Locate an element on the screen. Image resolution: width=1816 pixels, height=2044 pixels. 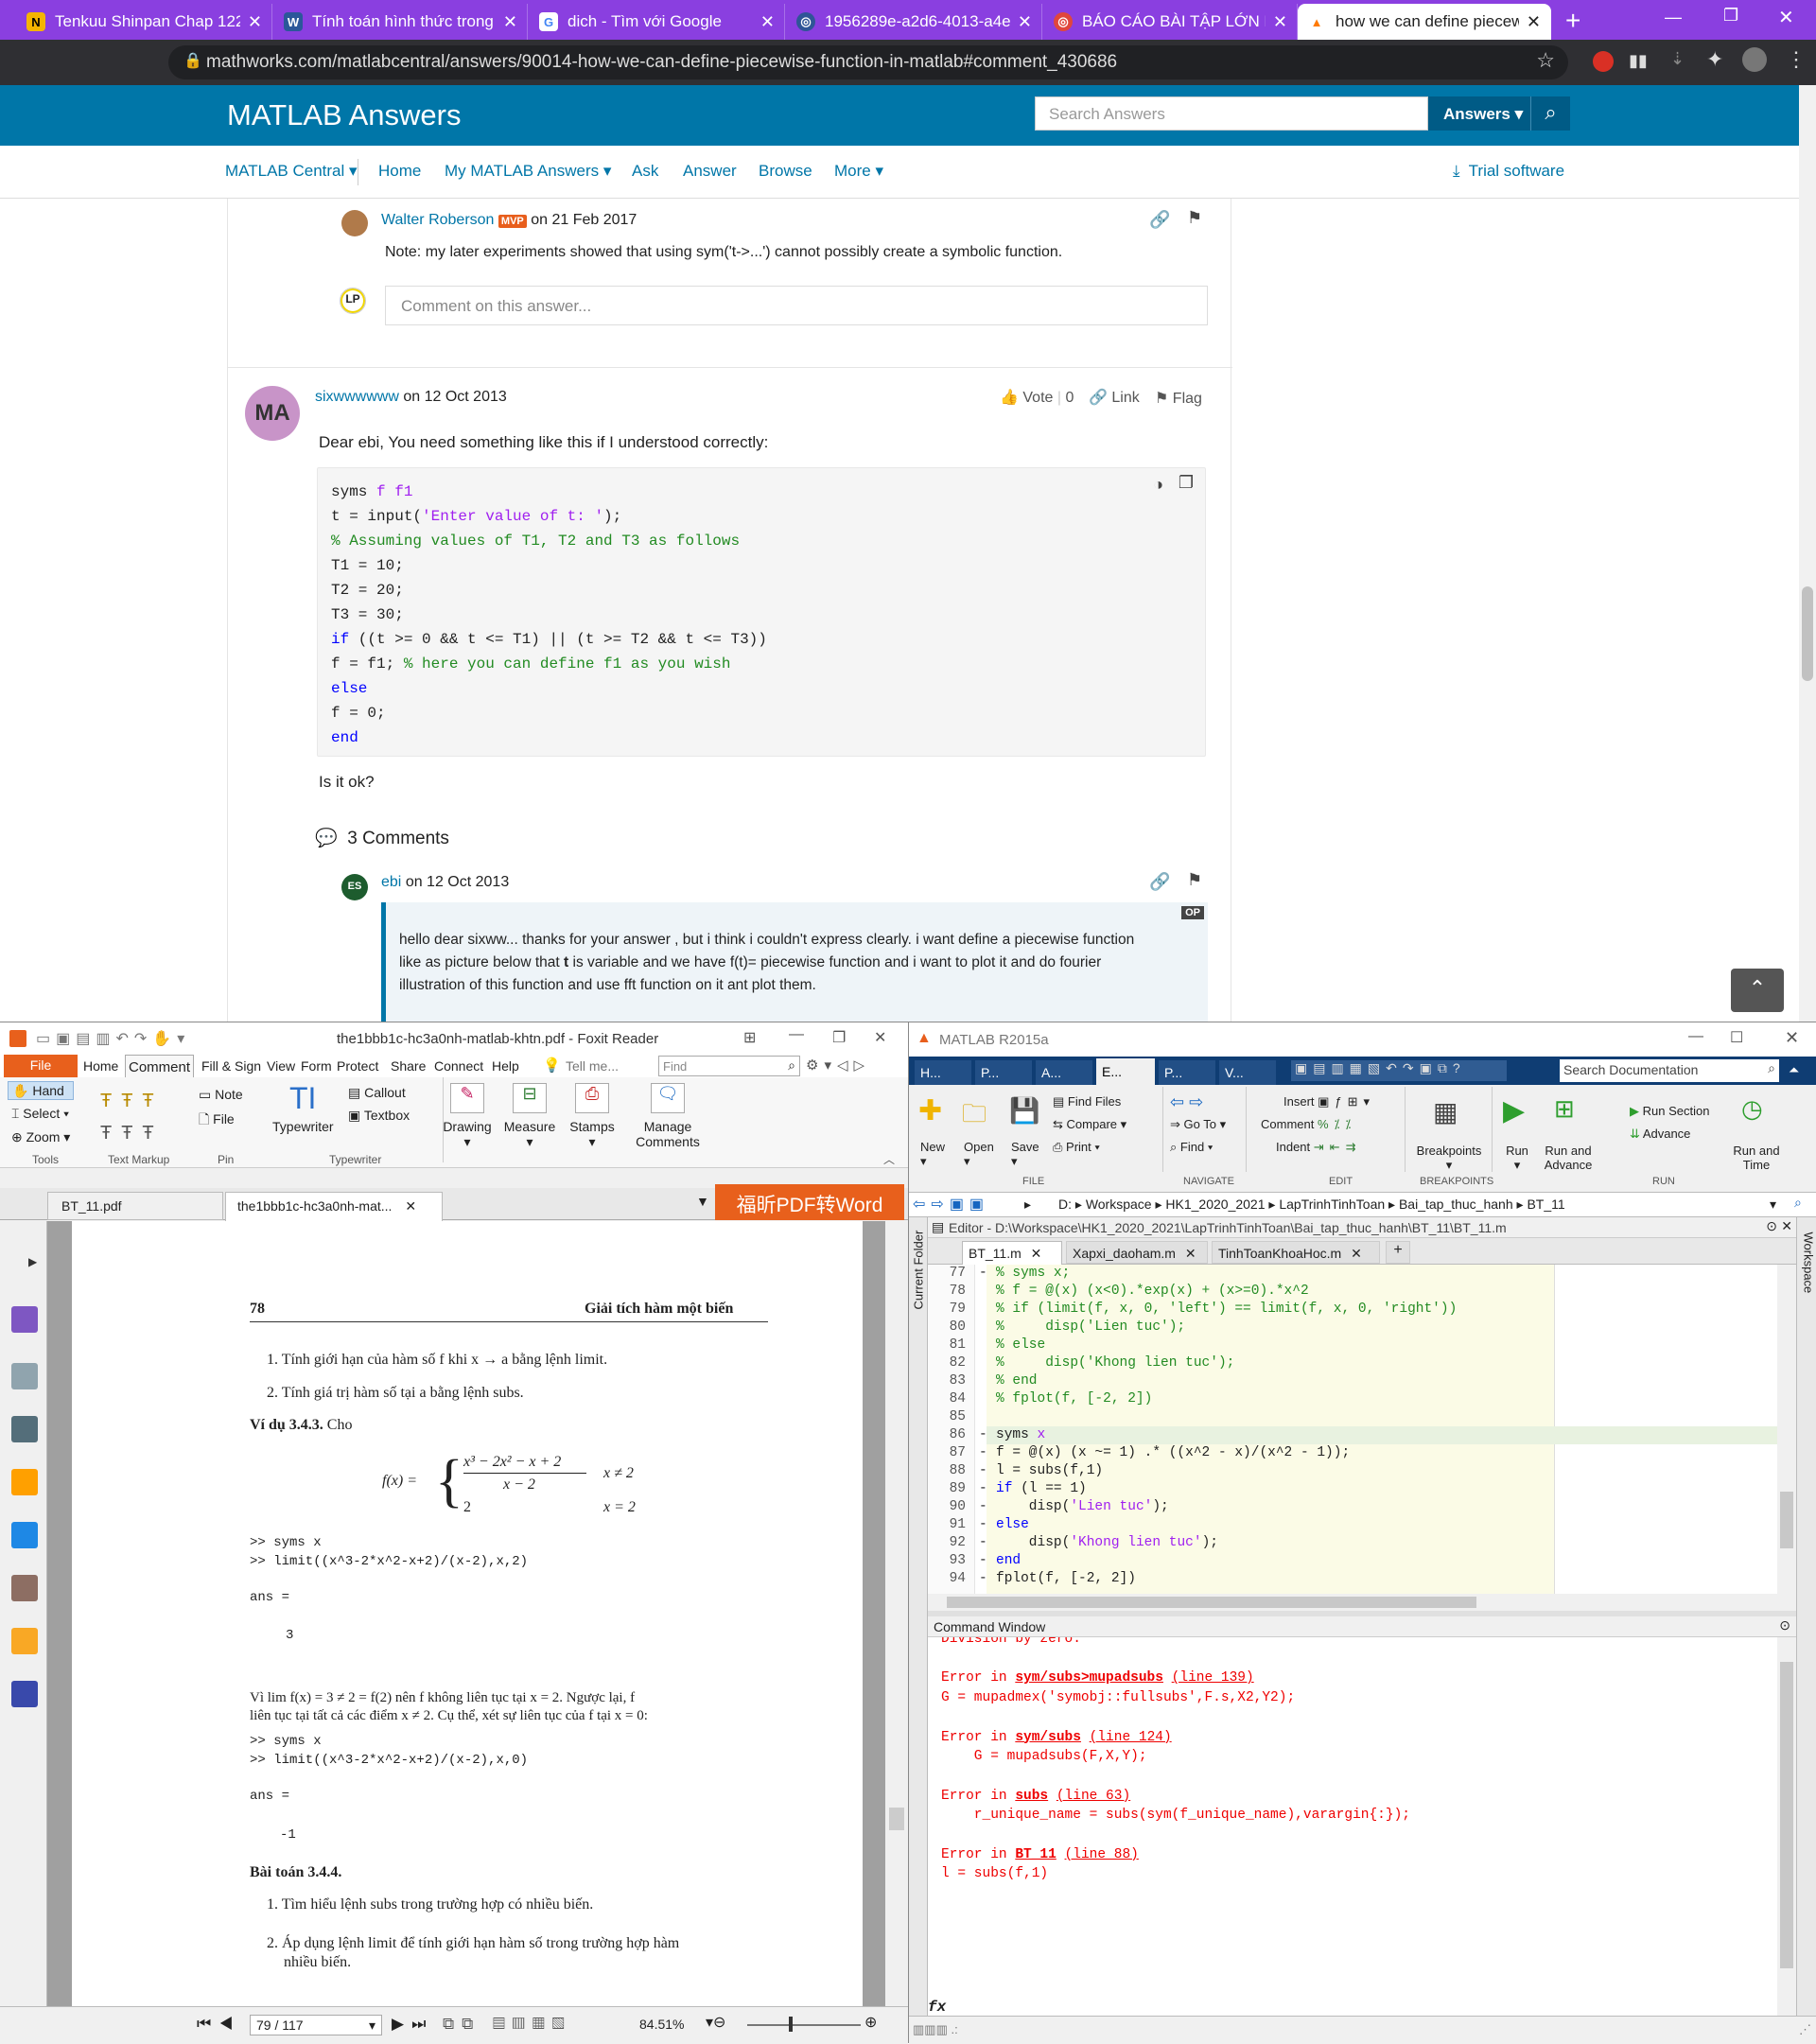
security-lock-icon is located at coordinates (24, 1641).